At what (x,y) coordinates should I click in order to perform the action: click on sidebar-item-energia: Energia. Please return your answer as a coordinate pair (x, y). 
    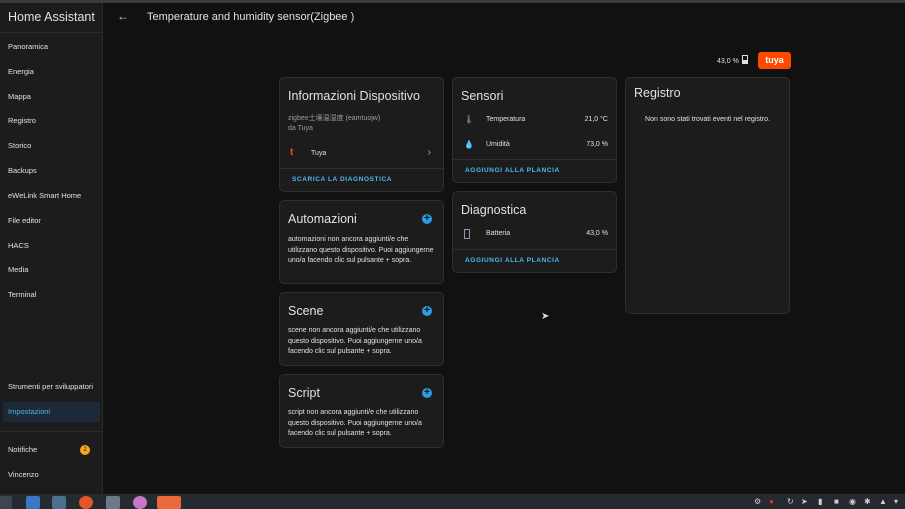
    Looking at the image, I should click on (51, 72).